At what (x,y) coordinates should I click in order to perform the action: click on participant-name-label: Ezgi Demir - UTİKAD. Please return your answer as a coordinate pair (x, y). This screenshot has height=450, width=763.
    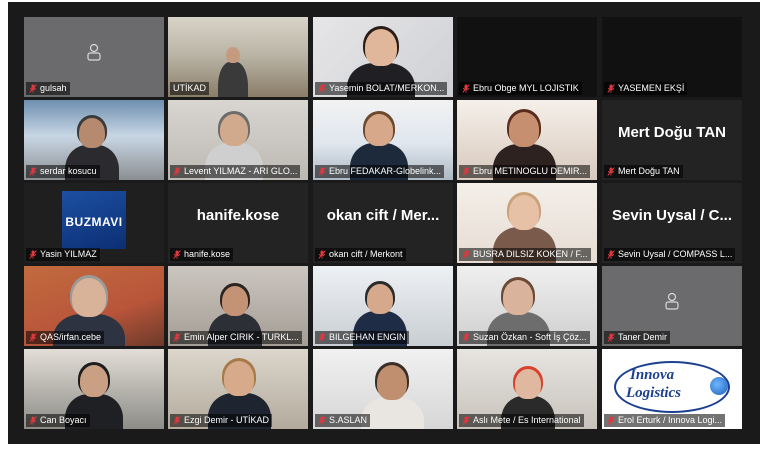
    Looking at the image, I should click on (221, 420).